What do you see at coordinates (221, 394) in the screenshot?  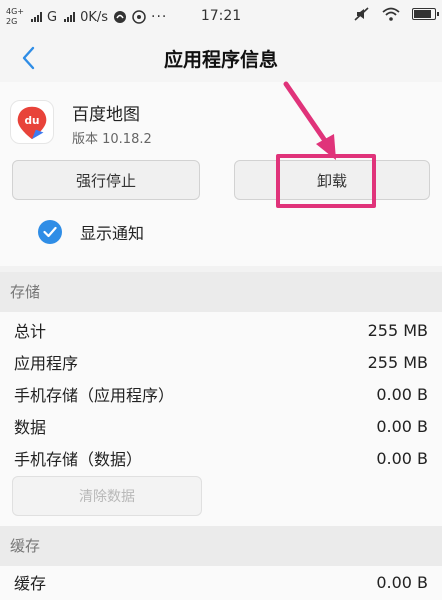 I see `storage-row-phone-app: 手机存储（应用程序） 0.00 B` at bounding box center [221, 394].